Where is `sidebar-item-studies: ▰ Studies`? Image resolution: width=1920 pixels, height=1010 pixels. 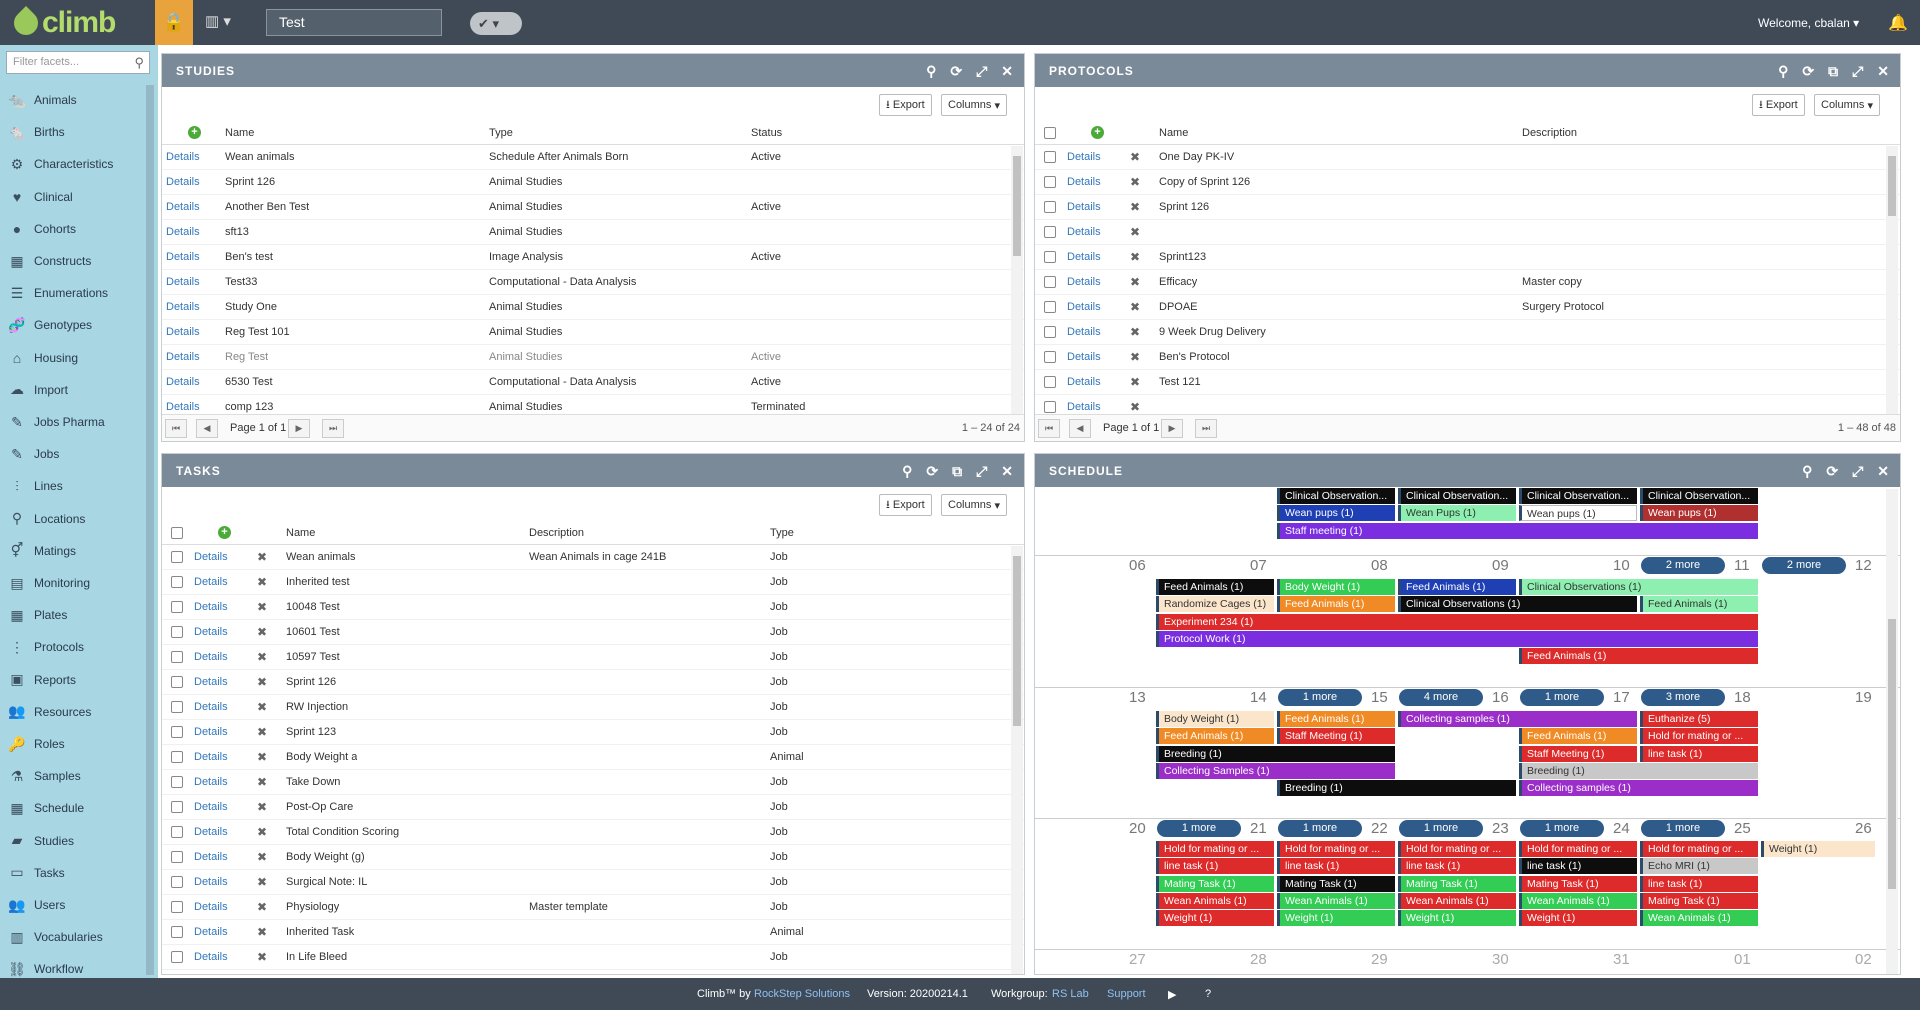
sidebar-item-studies: ▰ Studies is located at coordinates (75, 841).